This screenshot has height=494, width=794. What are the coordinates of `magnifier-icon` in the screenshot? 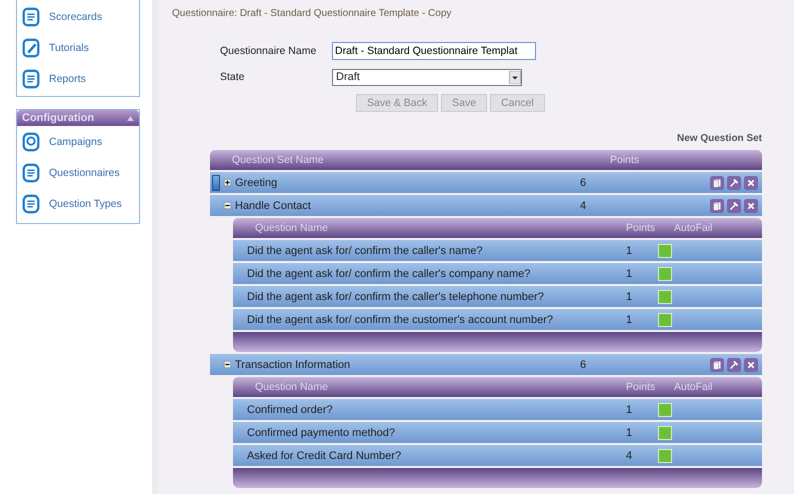 It's located at (31, 142).